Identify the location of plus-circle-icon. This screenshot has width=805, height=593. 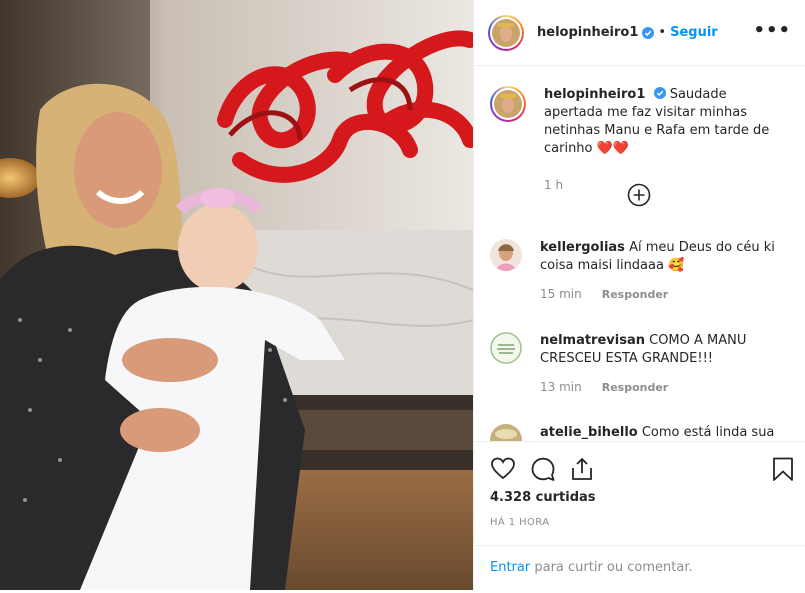
(639, 195).